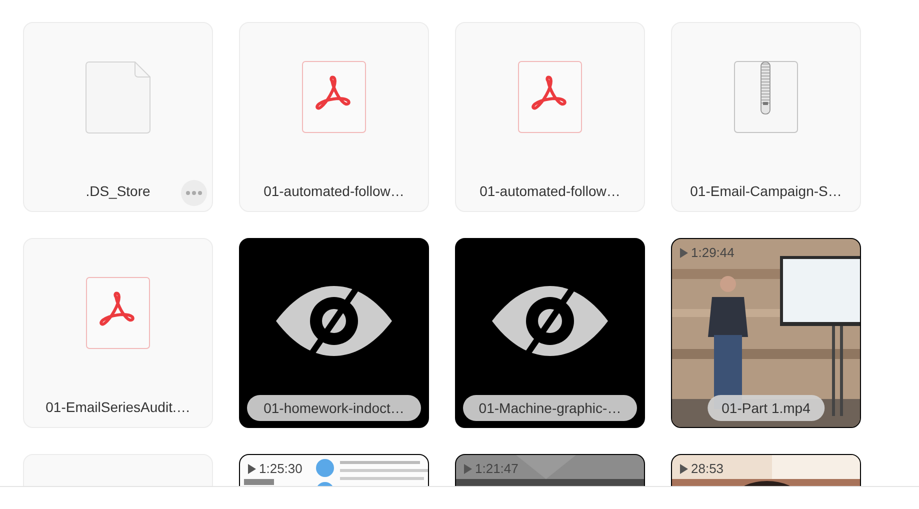 This screenshot has height=509, width=919. Describe the element at coordinates (118, 97) in the screenshot. I see `file-icon` at that location.